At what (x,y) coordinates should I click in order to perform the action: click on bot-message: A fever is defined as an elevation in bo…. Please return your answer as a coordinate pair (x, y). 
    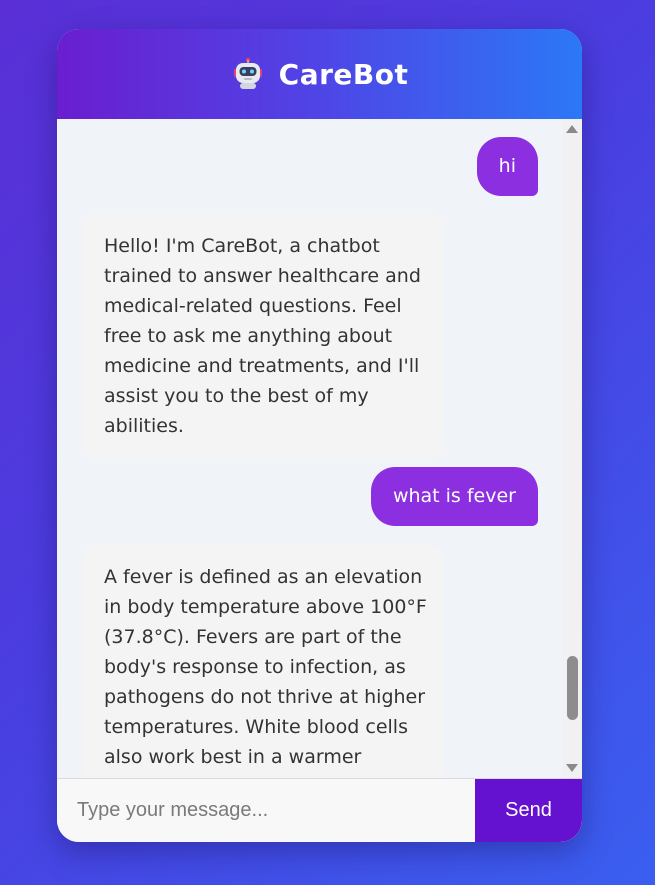
    Looking at the image, I should click on (263, 661).